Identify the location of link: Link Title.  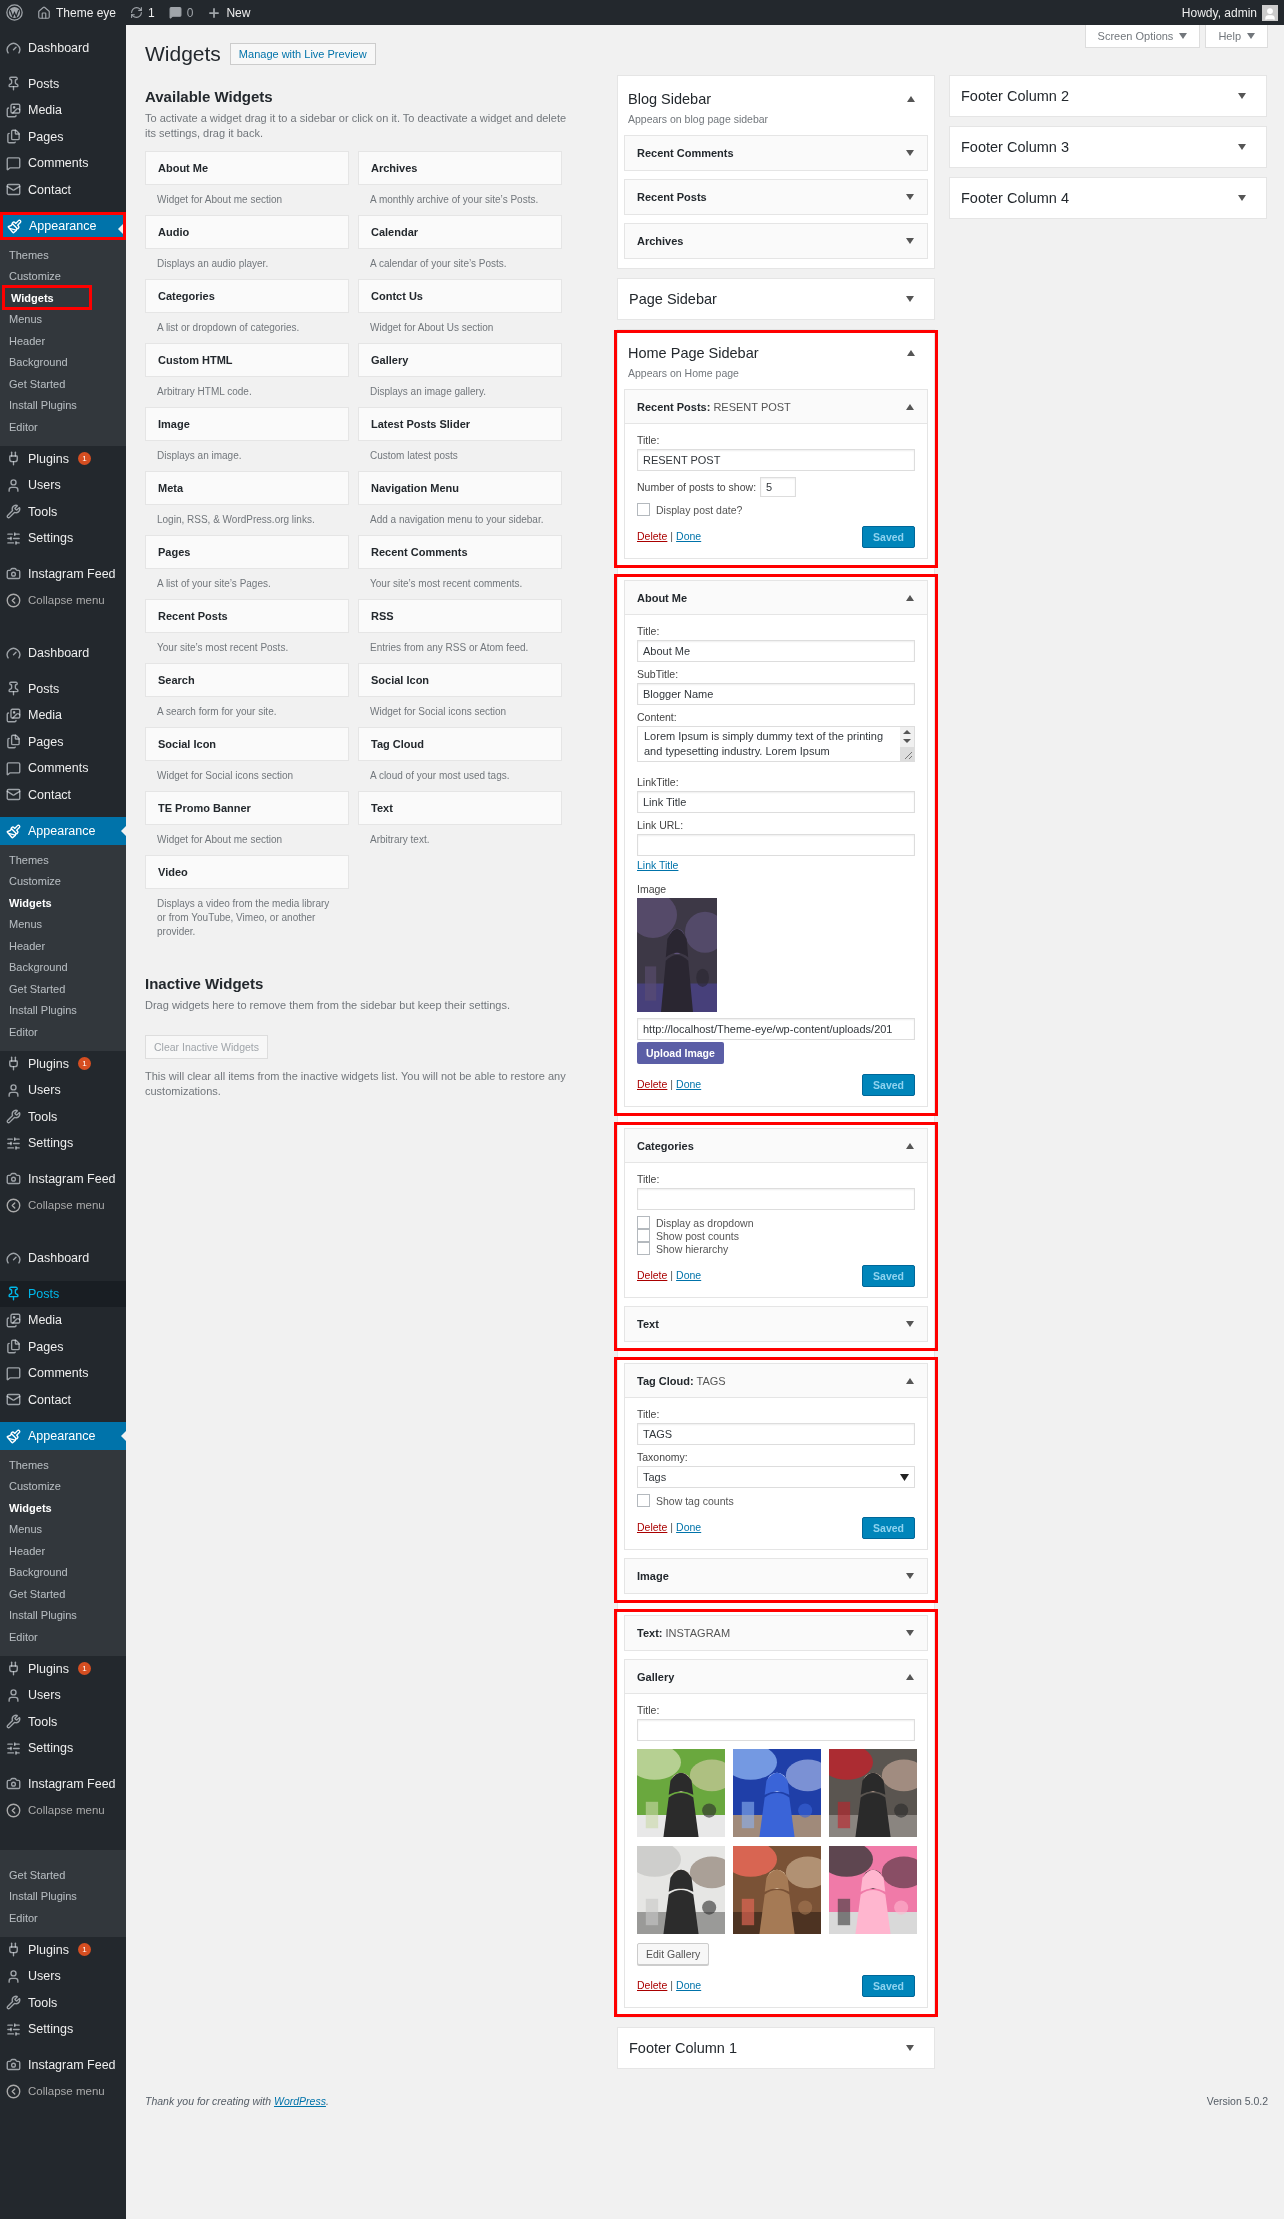
(658, 865).